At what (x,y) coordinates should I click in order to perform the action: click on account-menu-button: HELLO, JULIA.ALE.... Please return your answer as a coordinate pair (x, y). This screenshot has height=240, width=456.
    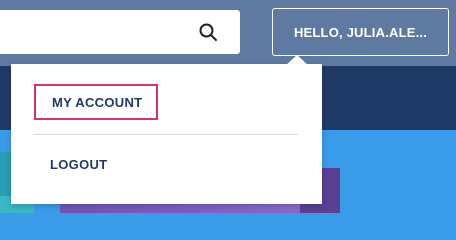
    Looking at the image, I should click on (360, 32).